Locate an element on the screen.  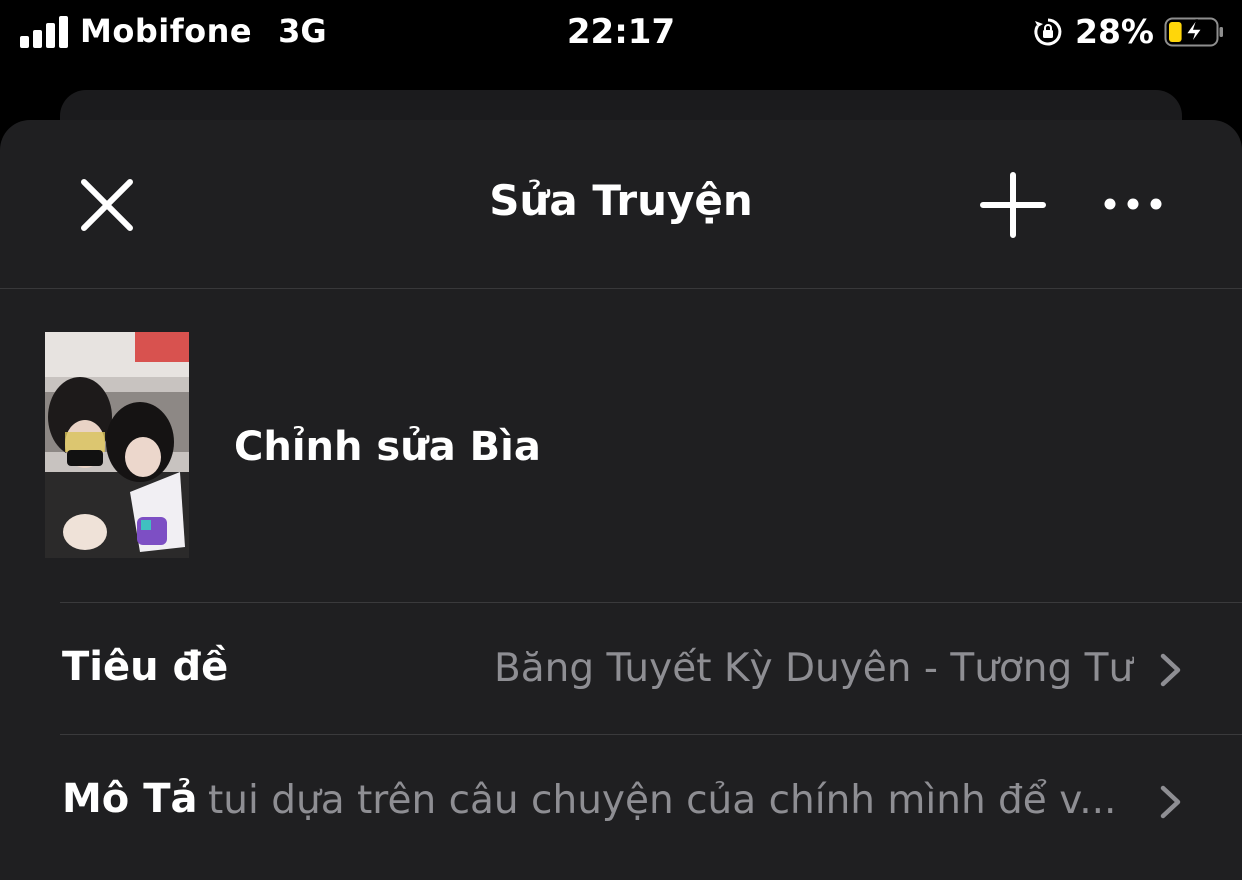
title-value: Băng Tuyết Kỳ Duyên - Tương Tư is located at coordinates (814, 668).